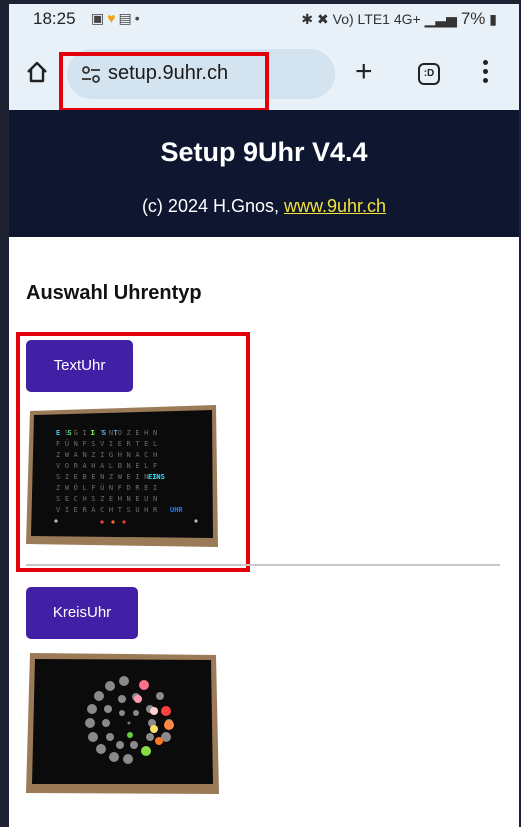 This screenshot has width=521, height=827. I want to click on network-label: Vo) LTE1 4G+, so click(376, 19).